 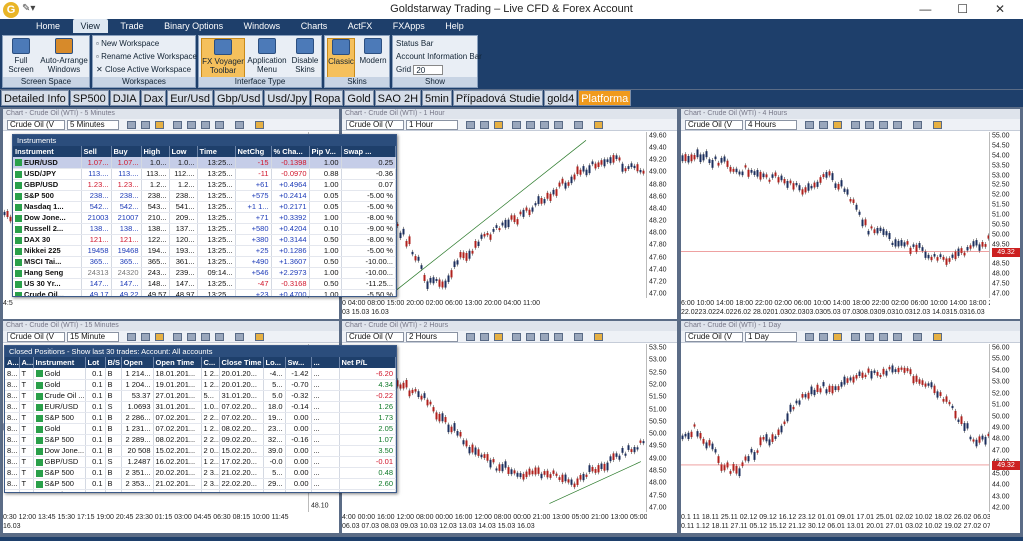 What do you see at coordinates (373, 51) in the screenshot?
I see `modern-skin-button: Modern` at bounding box center [373, 51].